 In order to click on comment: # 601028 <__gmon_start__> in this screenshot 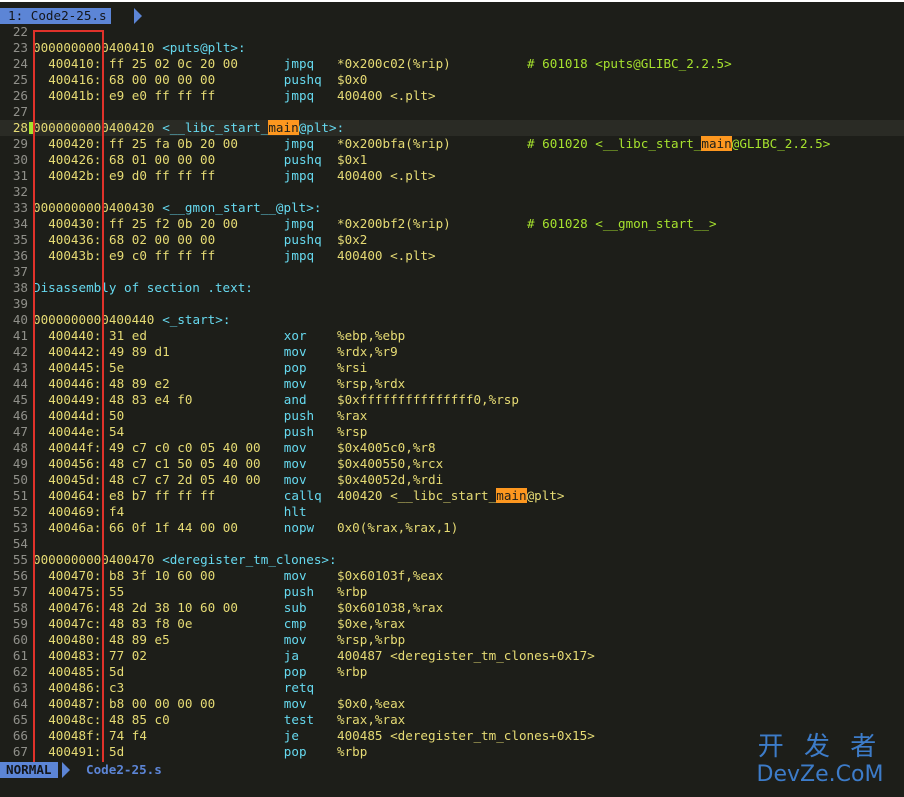, I will do `click(622, 223)`.